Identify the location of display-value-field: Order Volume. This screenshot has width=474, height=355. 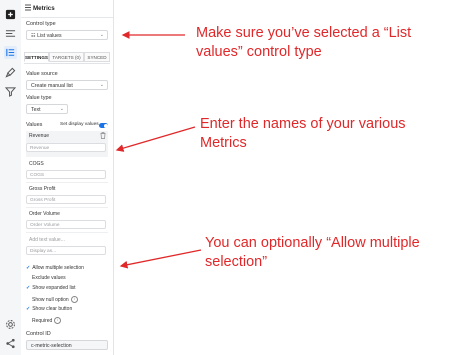
(66, 224).